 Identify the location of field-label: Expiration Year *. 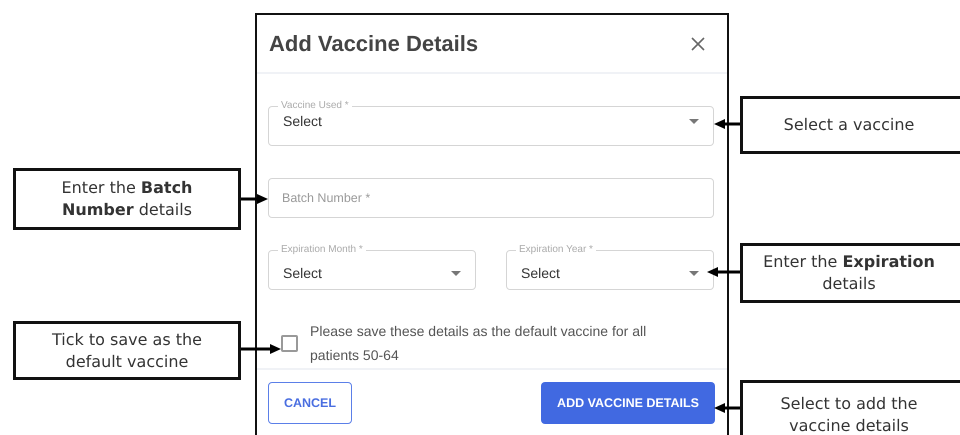
(556, 250).